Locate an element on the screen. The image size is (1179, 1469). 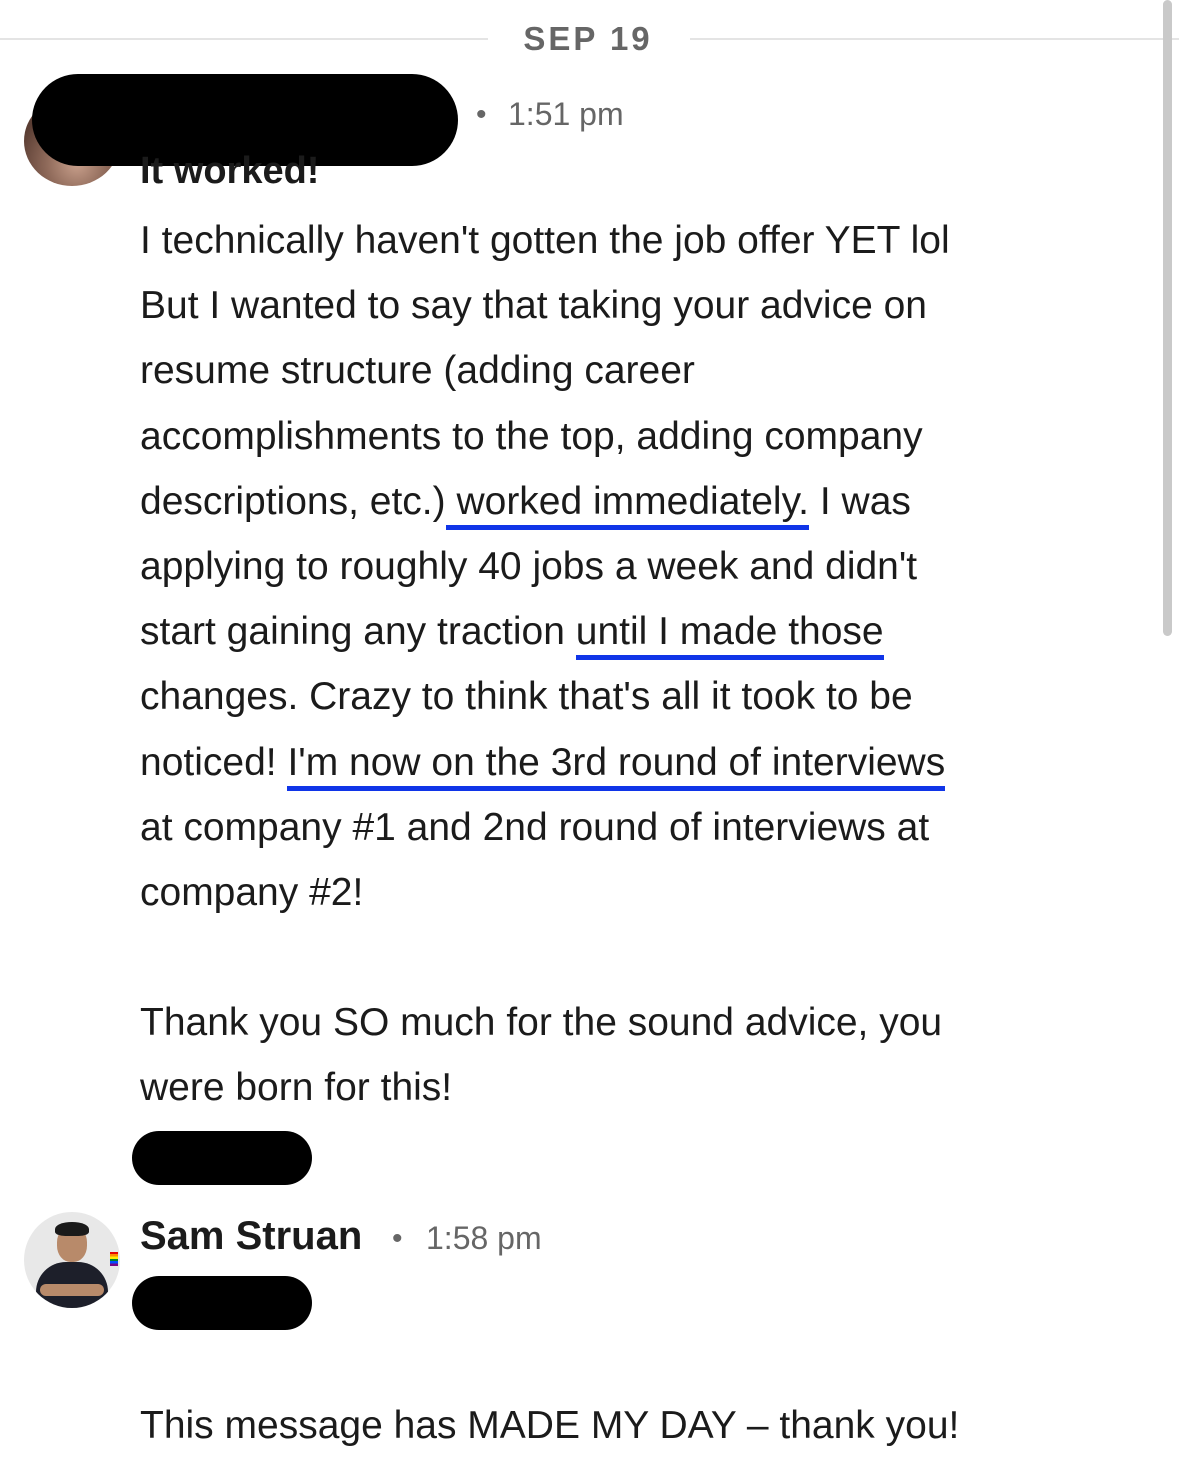
underlined-highlight: until I made those is located at coordinates (729, 635).